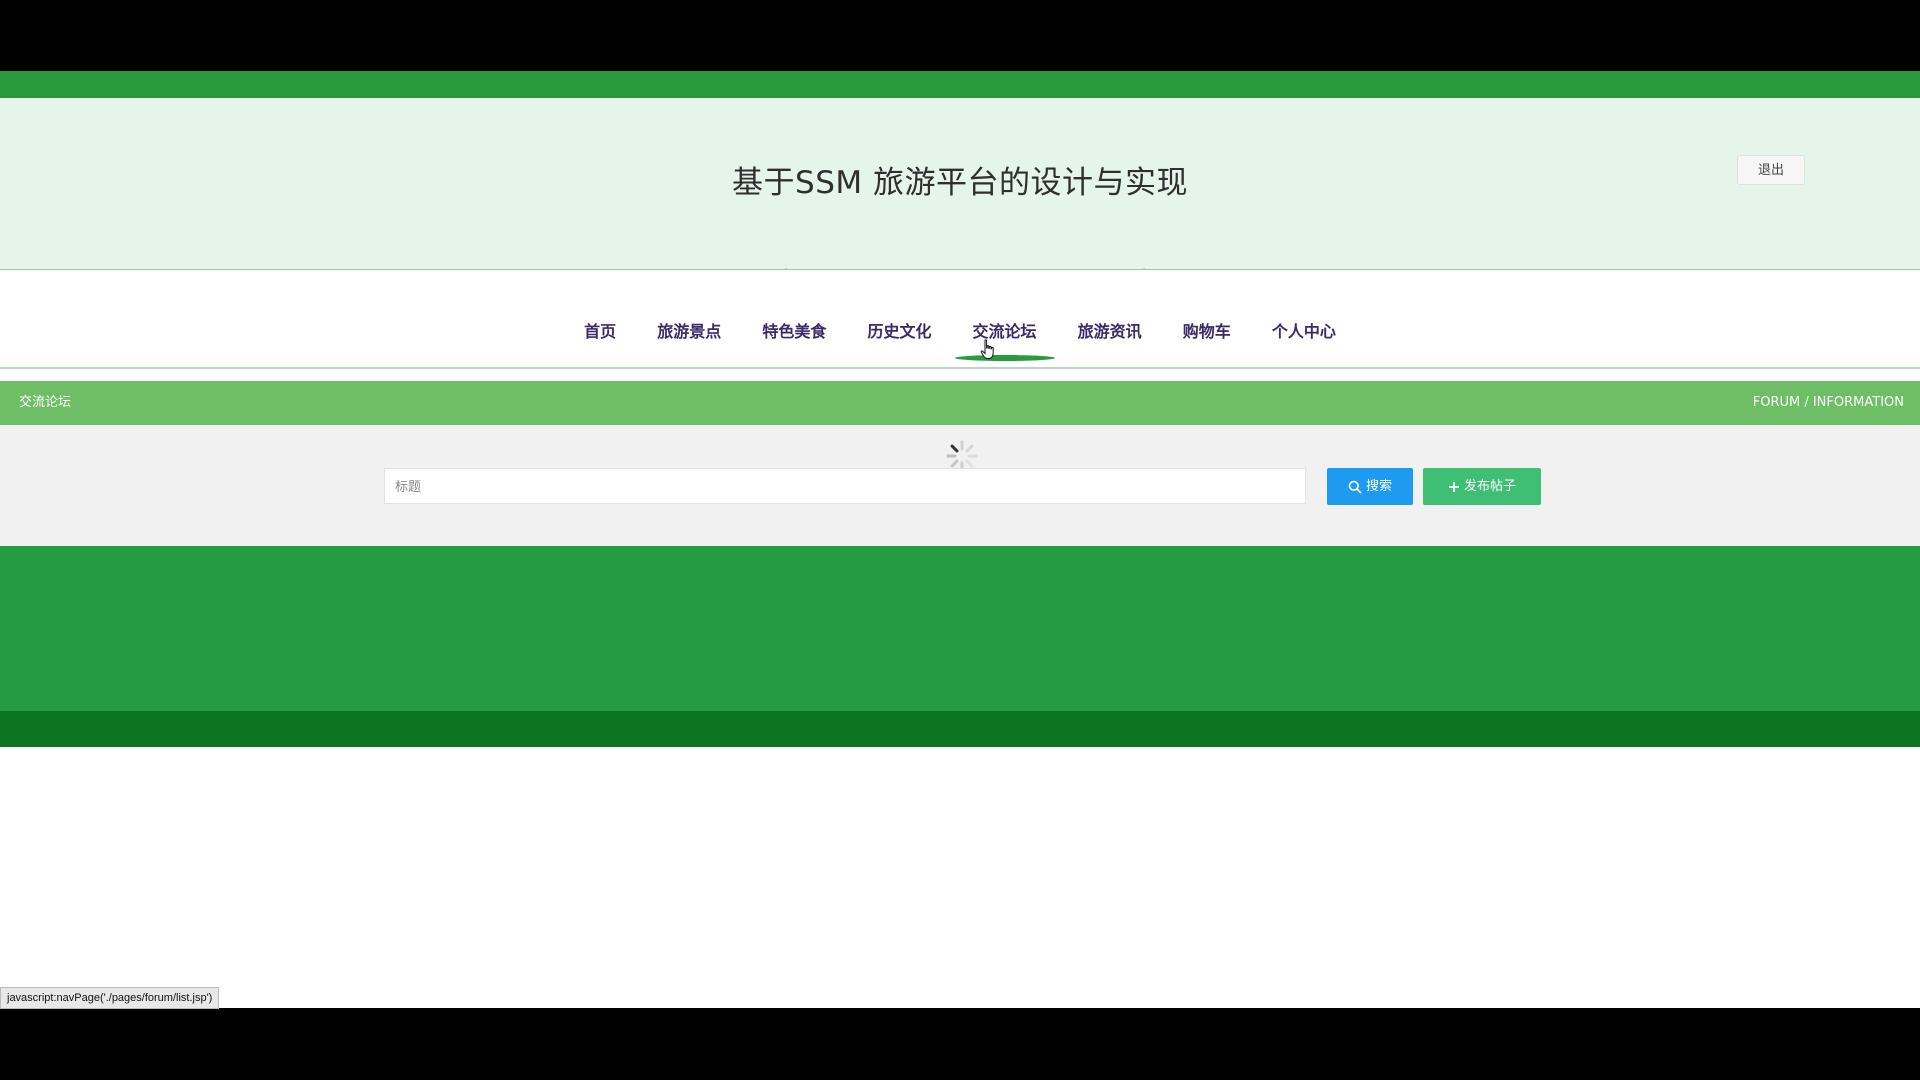  Describe the element at coordinates (1304, 332) in the screenshot. I see `nav-item-profile: 个人中心` at that location.